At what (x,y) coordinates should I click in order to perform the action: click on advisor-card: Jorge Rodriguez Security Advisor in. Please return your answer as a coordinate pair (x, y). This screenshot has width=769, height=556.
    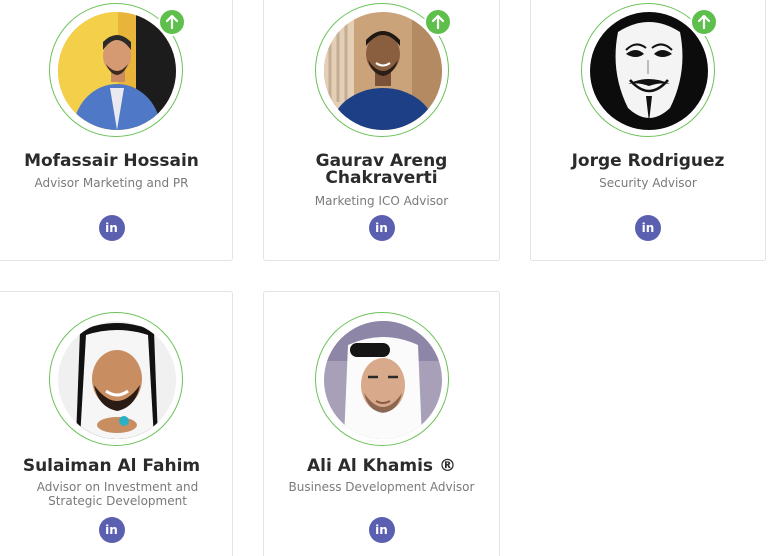
    Looking at the image, I should click on (648, 130).